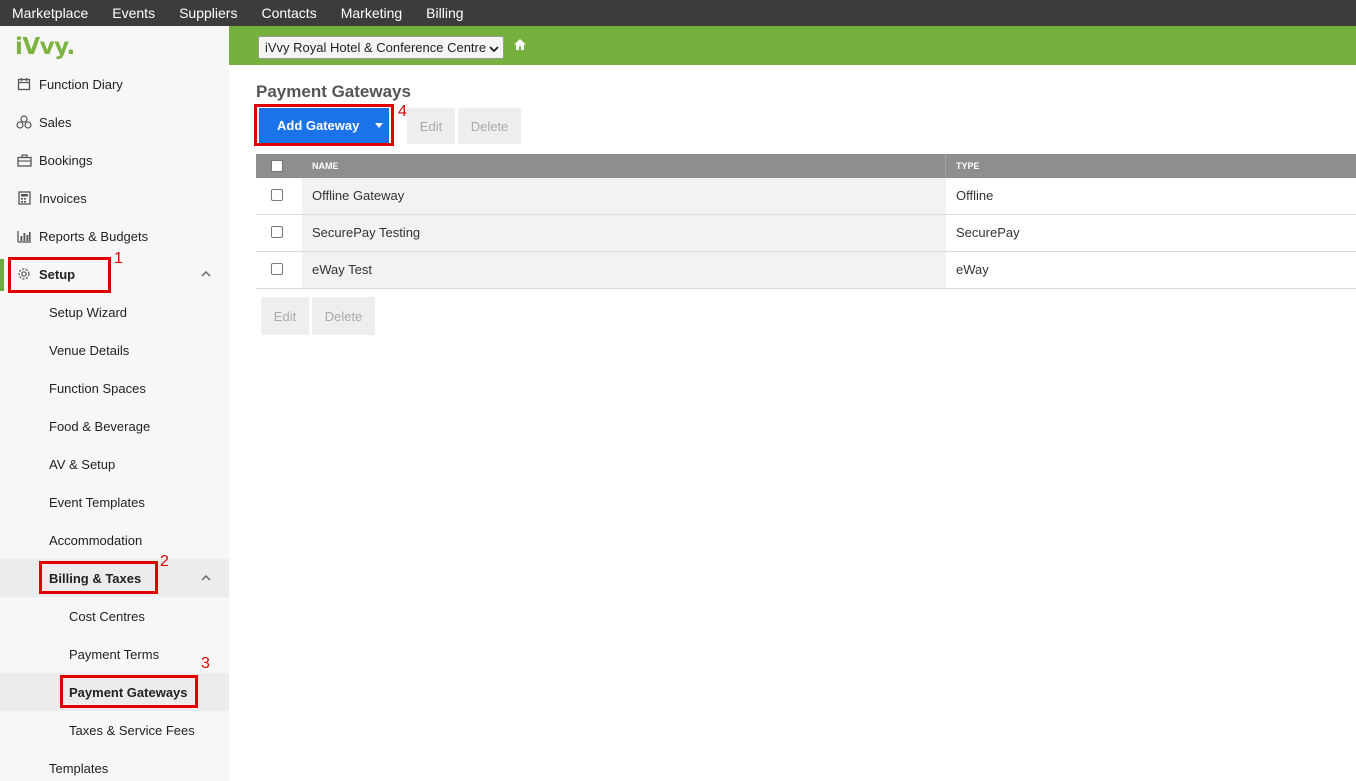 This screenshot has width=1356, height=781. Describe the element at coordinates (806, 270) in the screenshot. I see `table-row: eWay Test eWay` at that location.